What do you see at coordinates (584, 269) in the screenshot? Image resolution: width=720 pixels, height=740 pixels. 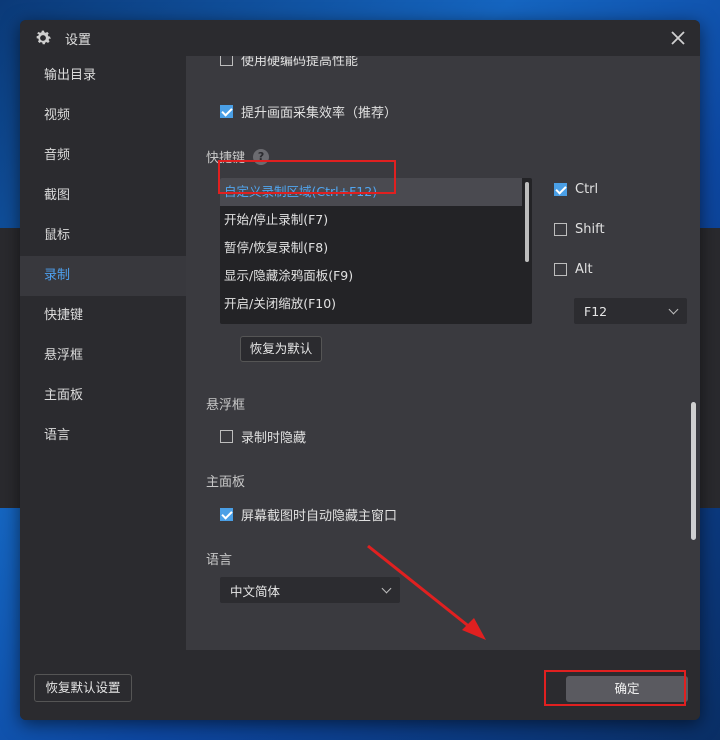 I see `alt-label: Alt` at bounding box center [584, 269].